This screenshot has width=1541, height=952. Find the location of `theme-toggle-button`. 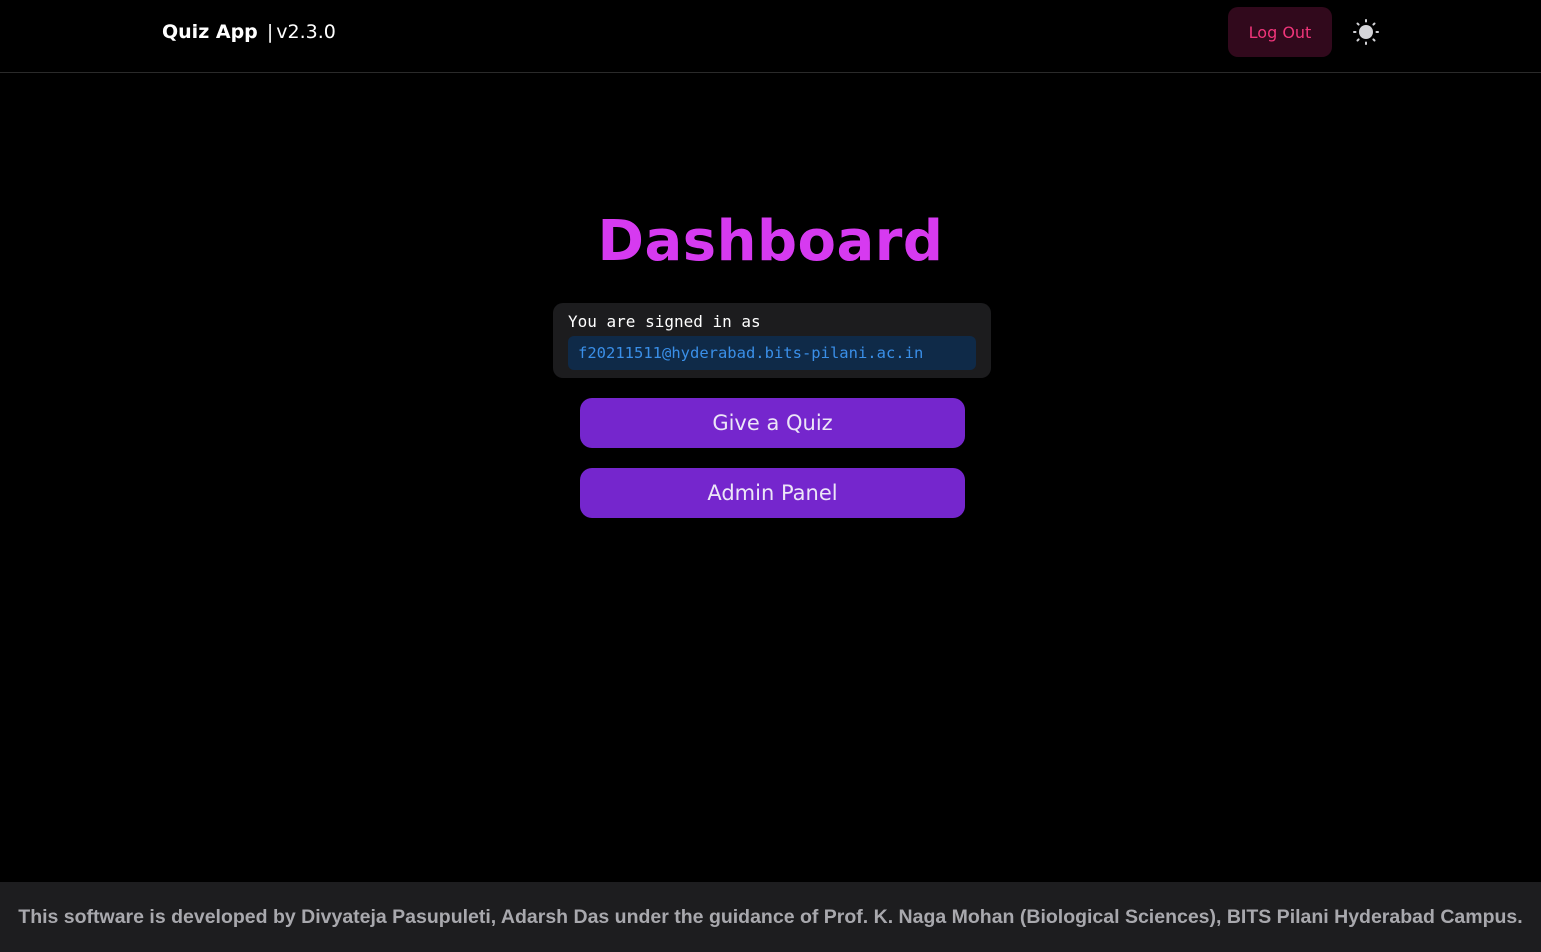

theme-toggle-button is located at coordinates (1366, 32).